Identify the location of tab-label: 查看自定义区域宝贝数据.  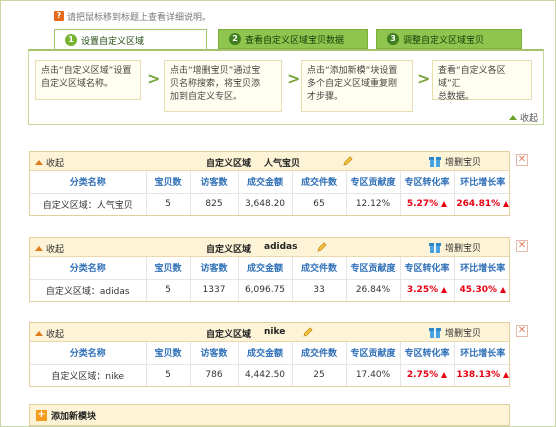
(295, 40).